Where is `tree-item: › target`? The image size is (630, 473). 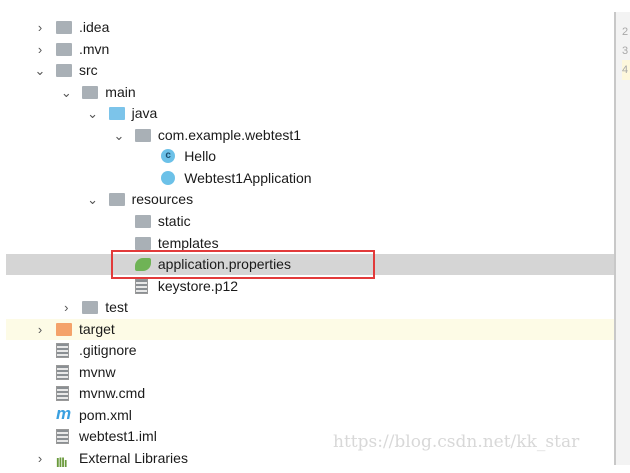 tree-item: › target is located at coordinates (310, 329).